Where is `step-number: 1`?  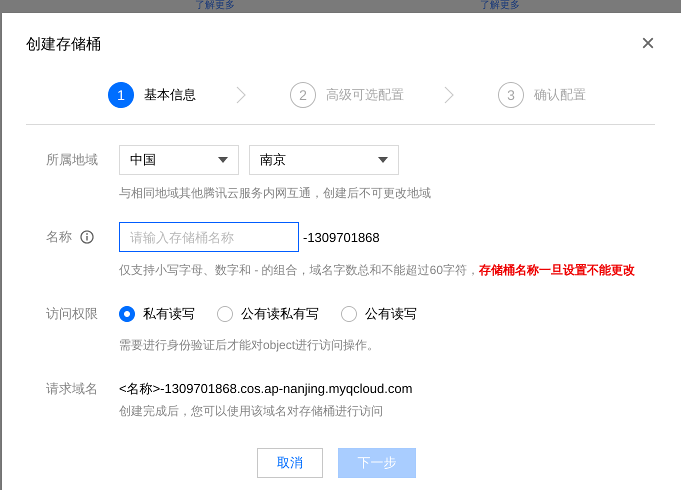
step-number: 1 is located at coordinates (121, 95).